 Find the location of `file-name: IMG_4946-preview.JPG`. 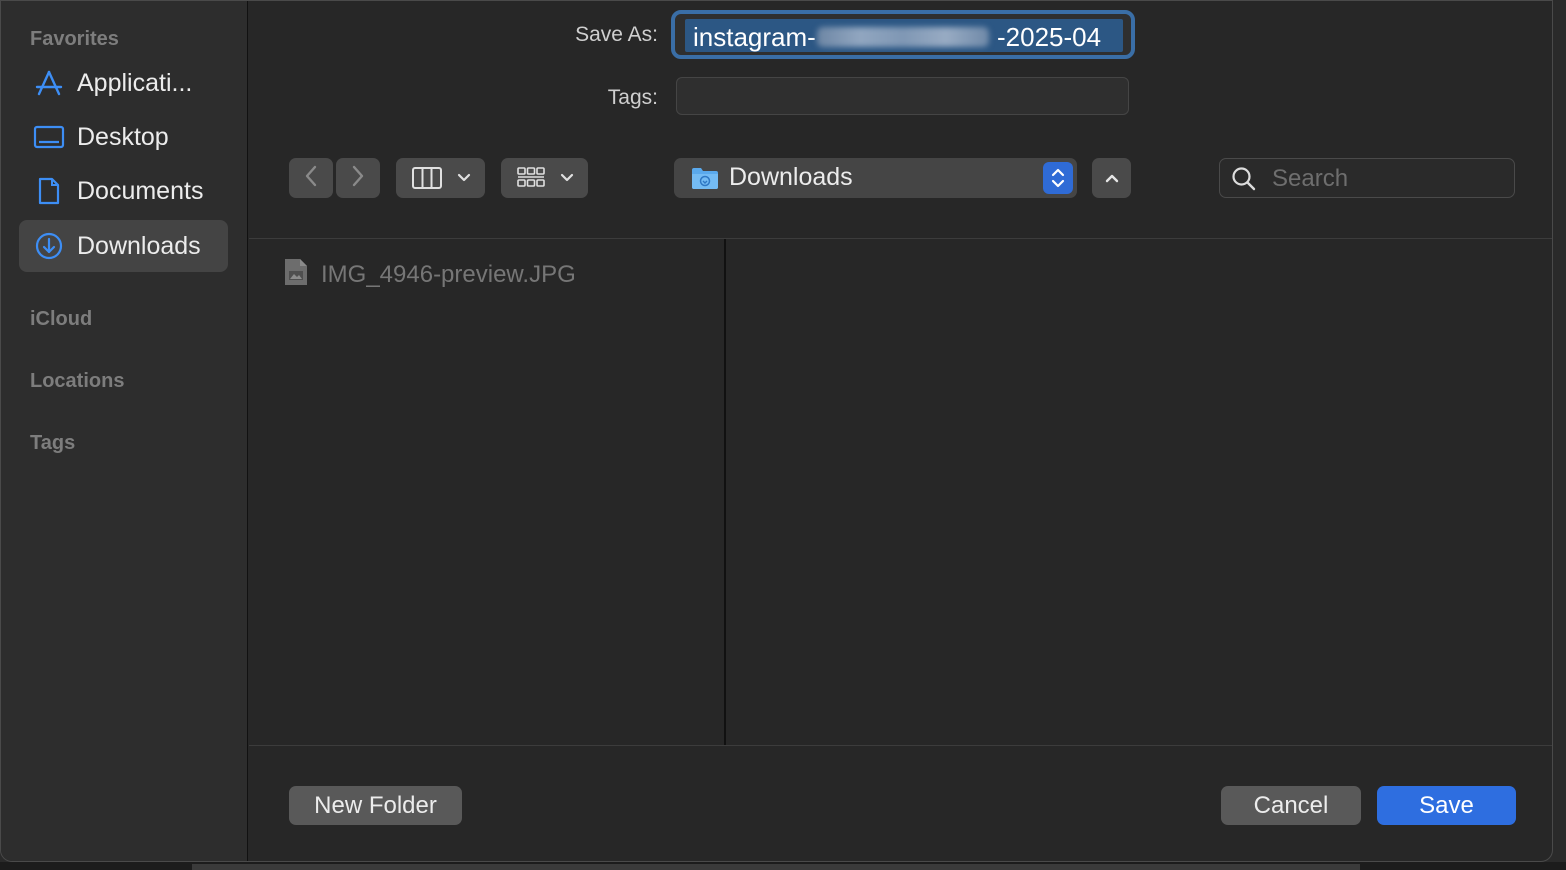

file-name: IMG_4946-preview.JPG is located at coordinates (448, 274).